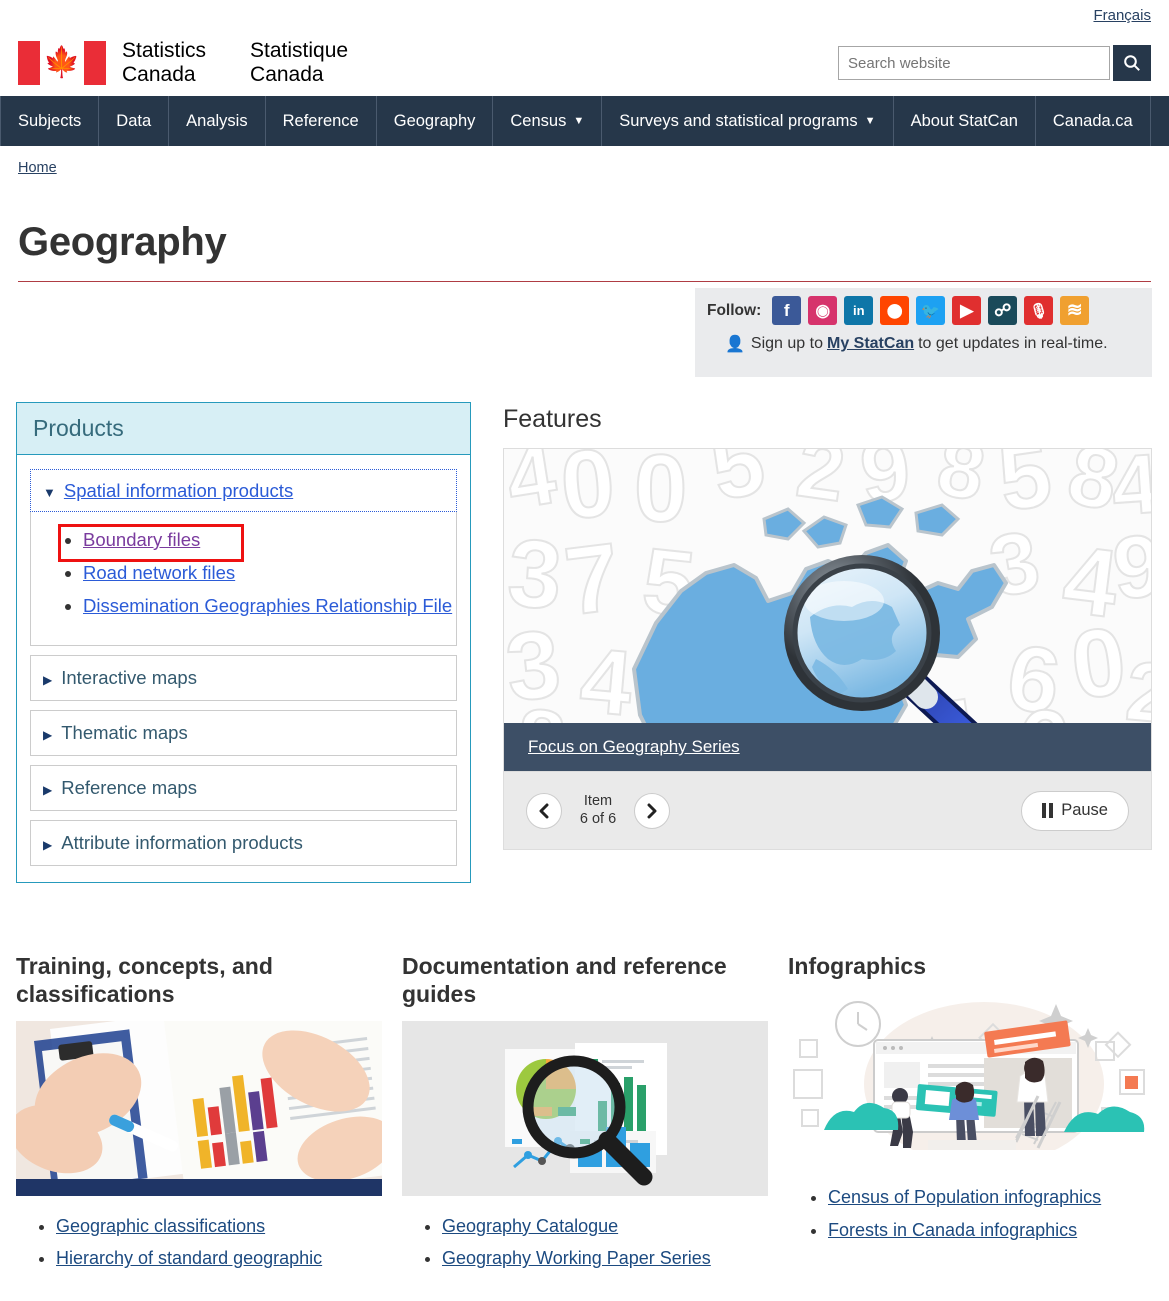 The height and width of the screenshot is (1301, 1169). I want to click on nav-item-geography: Geography, so click(435, 121).